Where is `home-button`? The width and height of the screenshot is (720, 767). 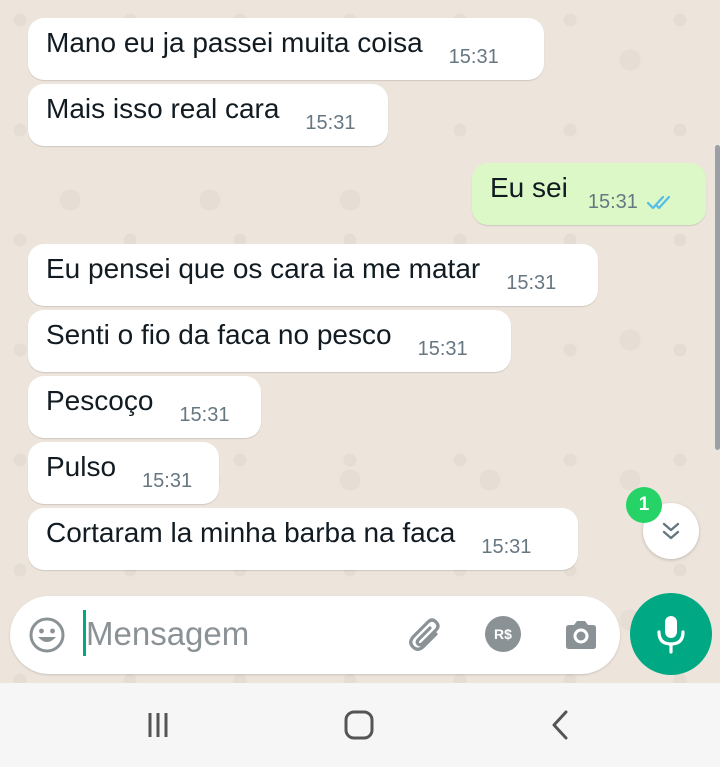
home-button is located at coordinates (359, 725).